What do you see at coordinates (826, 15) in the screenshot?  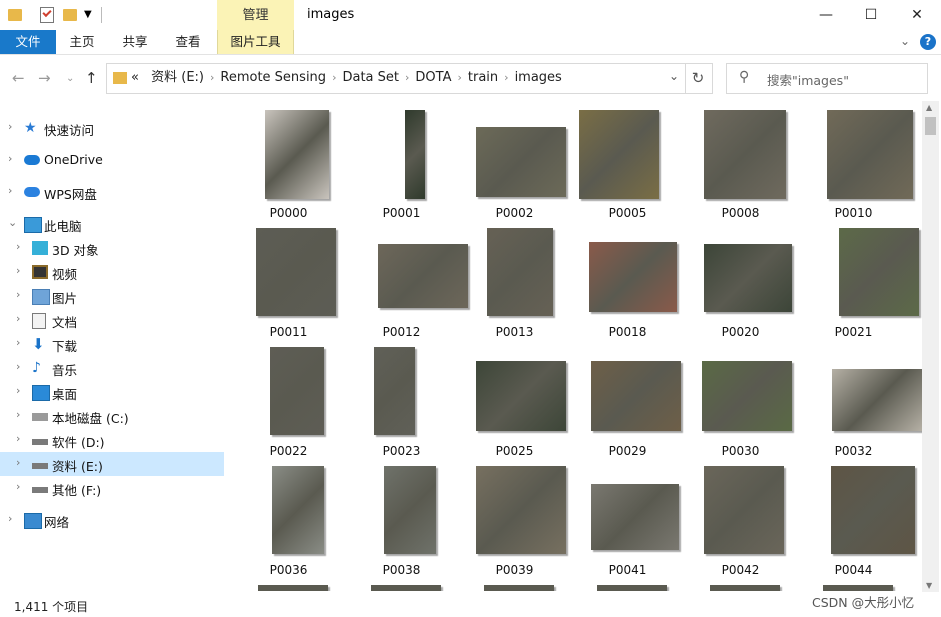 I see `minimize-button: —` at bounding box center [826, 15].